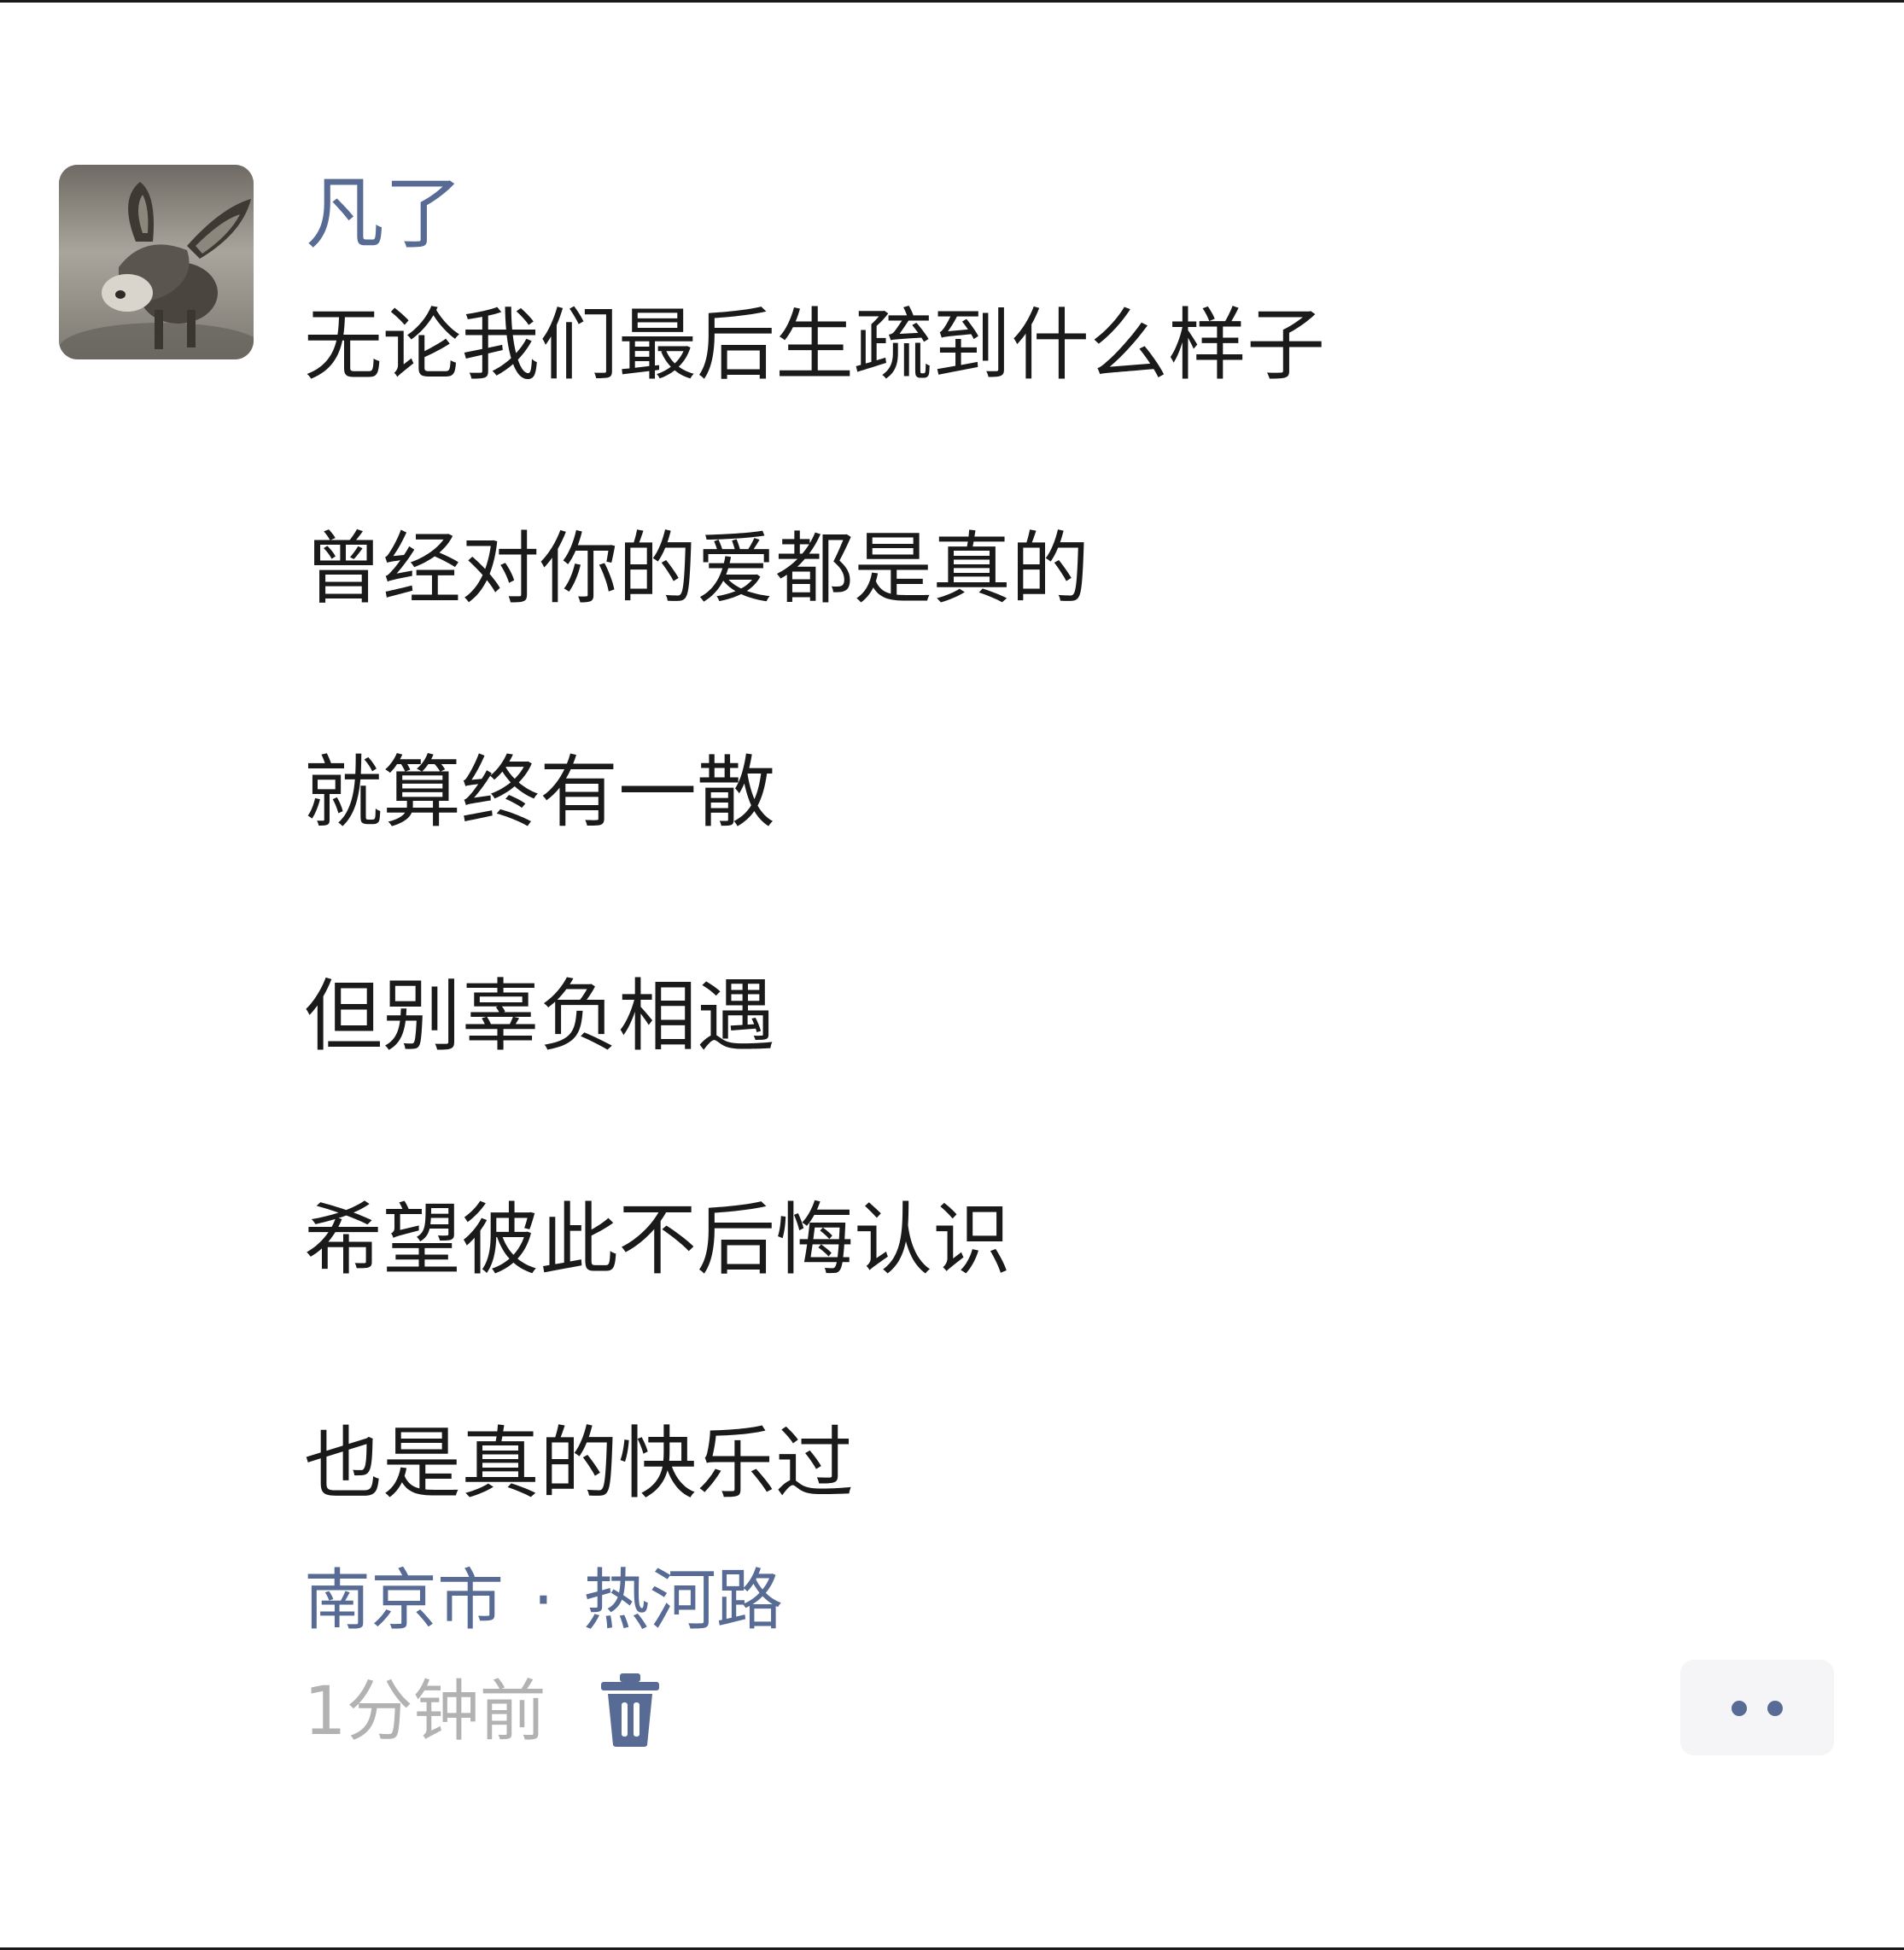  Describe the element at coordinates (384, 214) in the screenshot. I see `username: 凡了` at that location.